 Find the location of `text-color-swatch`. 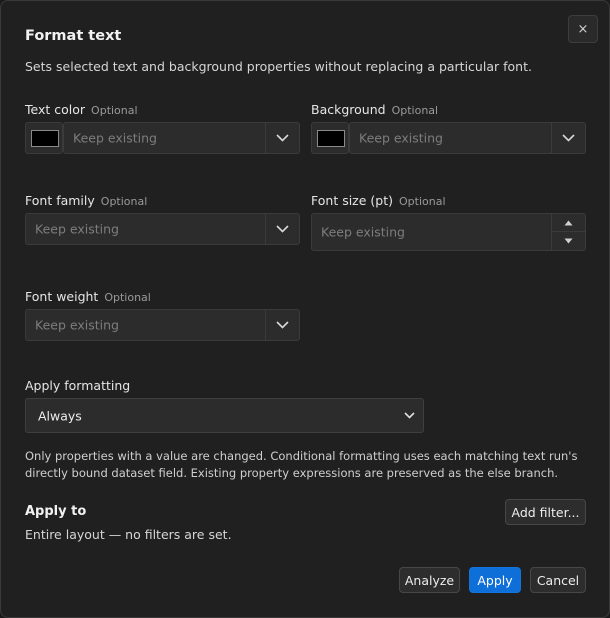

text-color-swatch is located at coordinates (45, 138).